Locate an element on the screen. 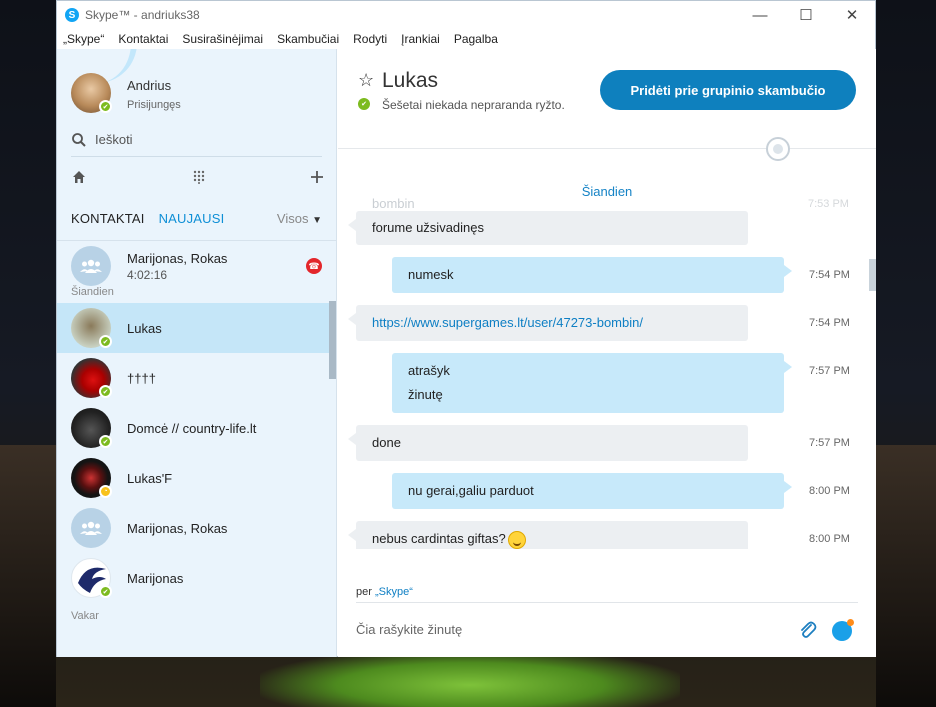 Image resolution: width=936 pixels, height=707 pixels. list-item: ✔ Lukas is located at coordinates (196, 328).